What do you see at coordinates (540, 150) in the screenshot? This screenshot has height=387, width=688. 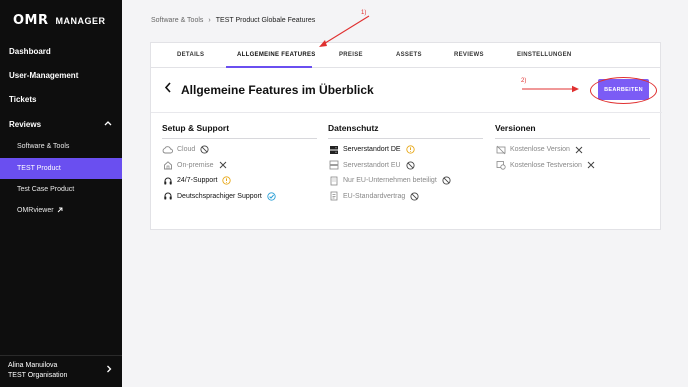 I see `feature-label: Kostenlose Version` at bounding box center [540, 150].